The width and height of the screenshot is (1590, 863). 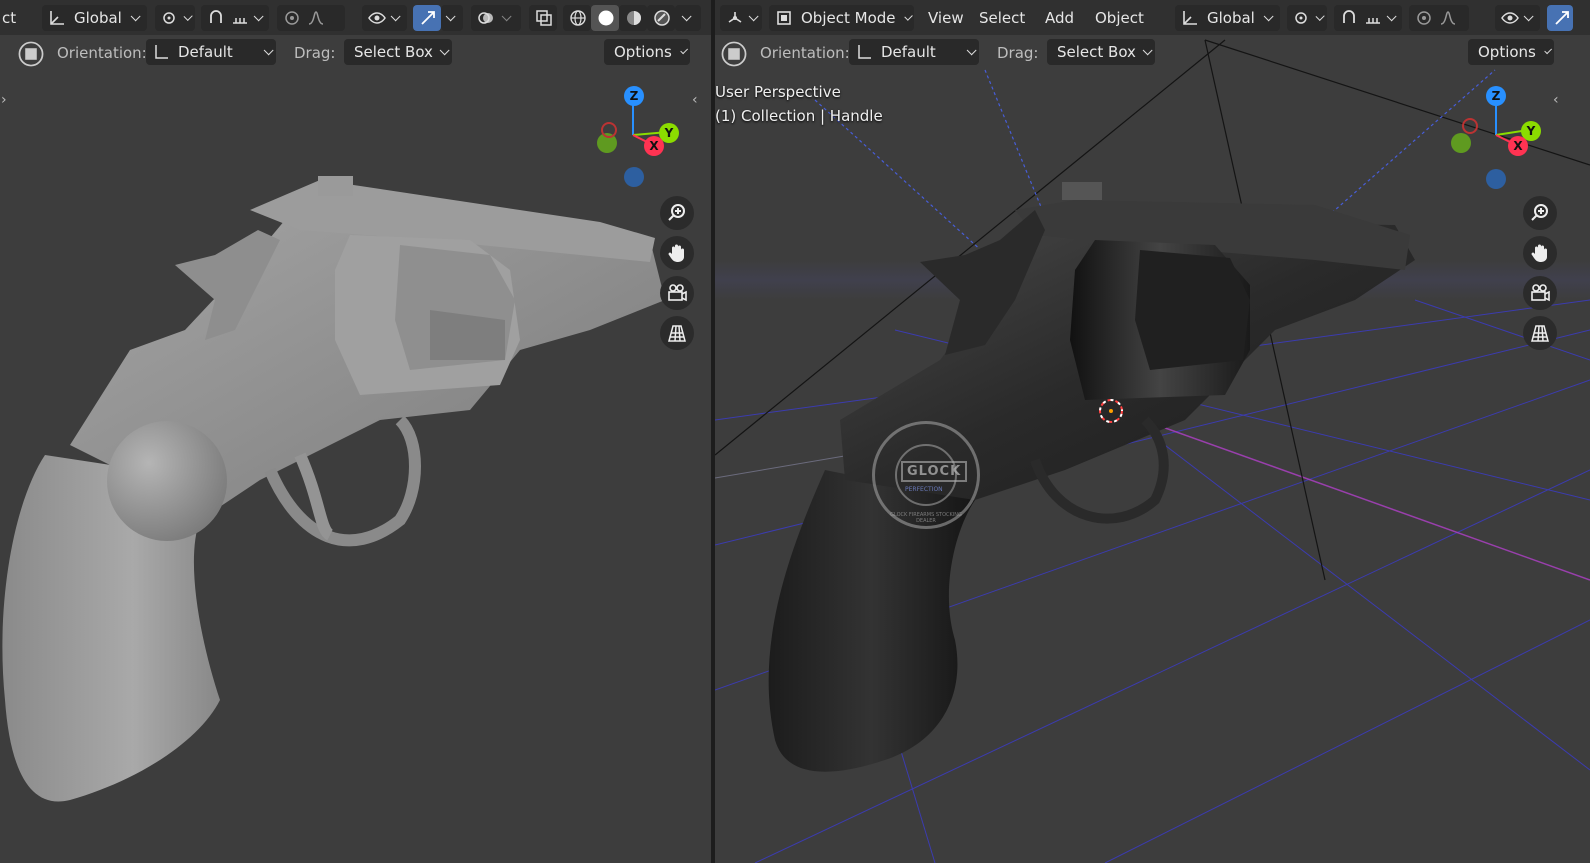 I want to click on drag-label-right: Drag:, so click(x=1018, y=53).